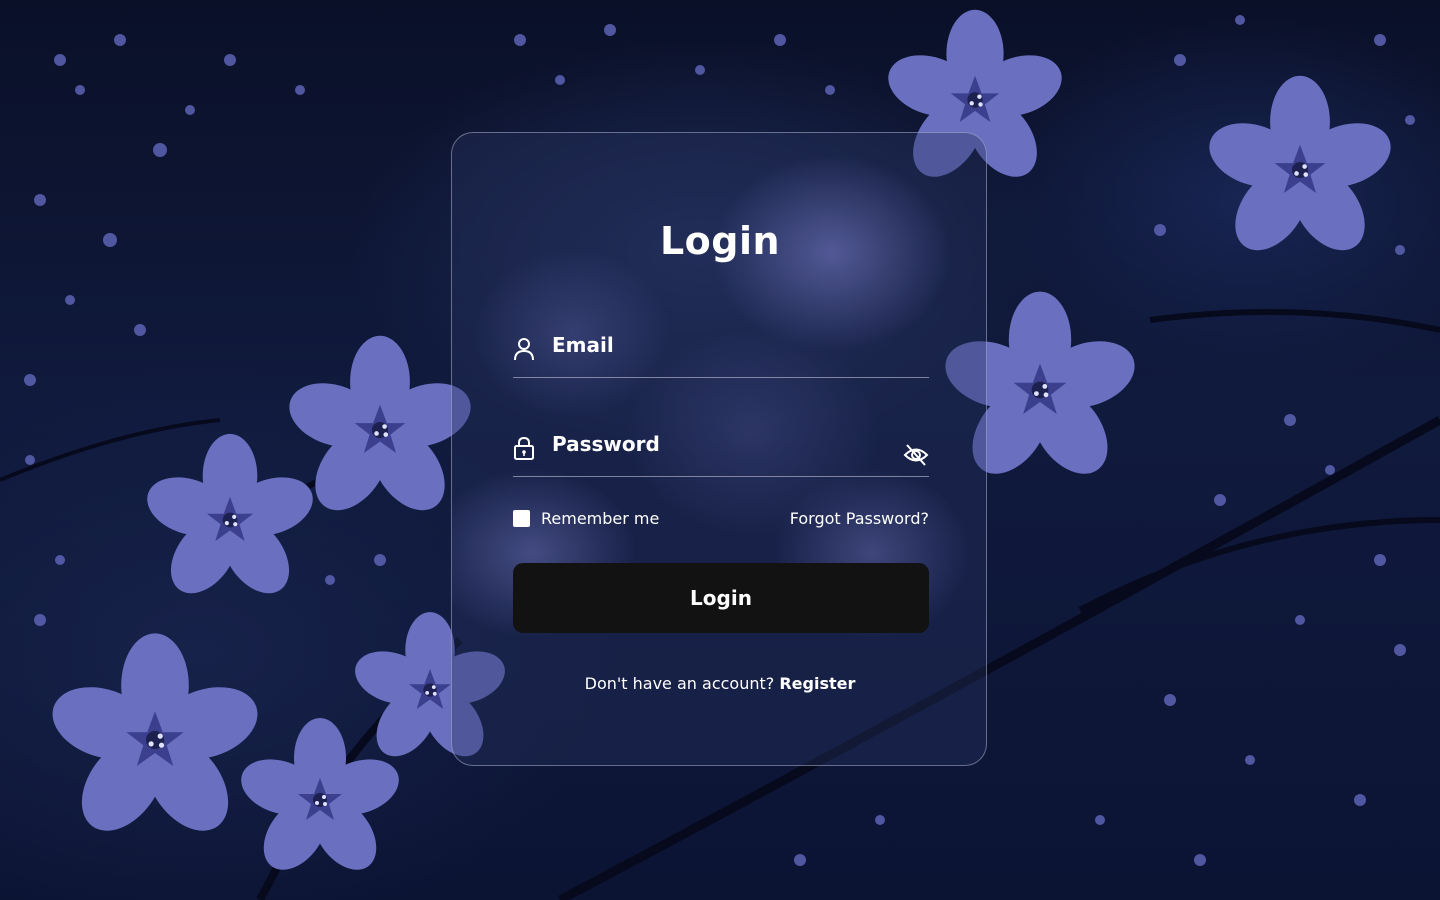 The height and width of the screenshot is (900, 1440). Describe the element at coordinates (583, 345) in the screenshot. I see `email-label: Email` at that location.